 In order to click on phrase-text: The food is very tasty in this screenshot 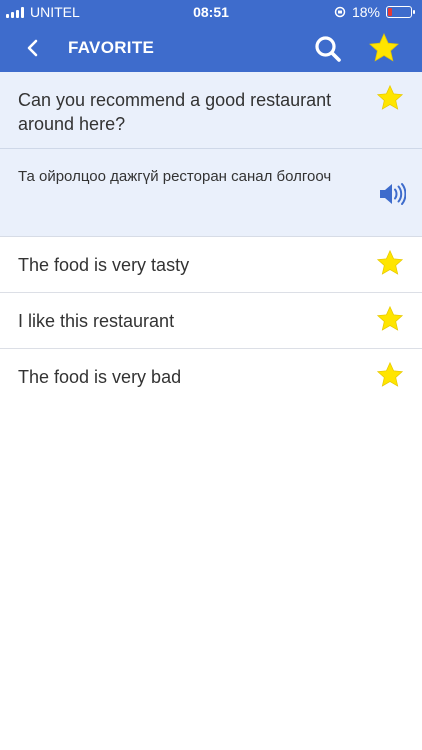, I will do `click(104, 265)`.